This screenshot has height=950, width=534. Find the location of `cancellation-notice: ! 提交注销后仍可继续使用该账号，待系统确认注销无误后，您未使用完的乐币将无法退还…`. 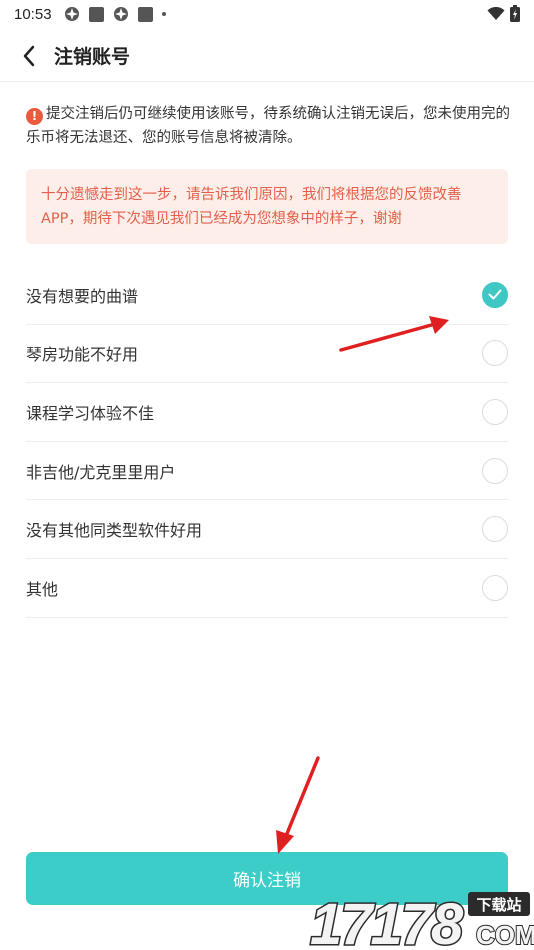

cancellation-notice: ! 提交注销后仍可继续使用该账号，待系统确认注销无误后，您未使用完的乐币将无法退还… is located at coordinates (268, 126).